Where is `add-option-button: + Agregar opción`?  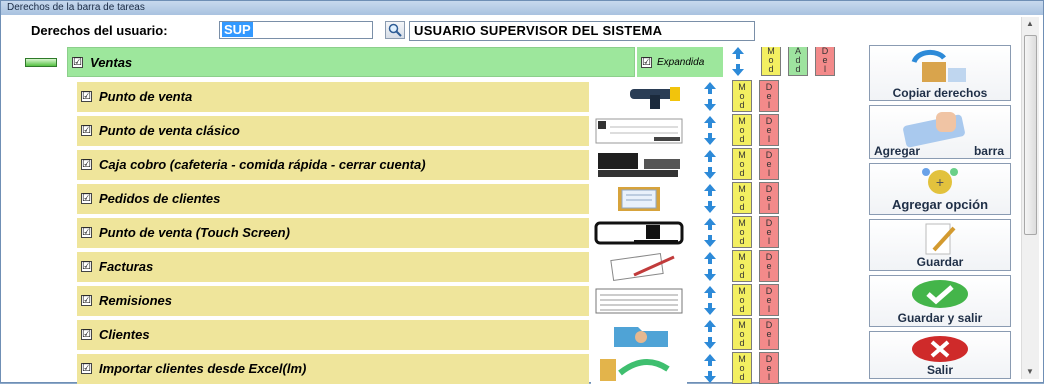 add-option-button: + Agregar opción is located at coordinates (940, 189).